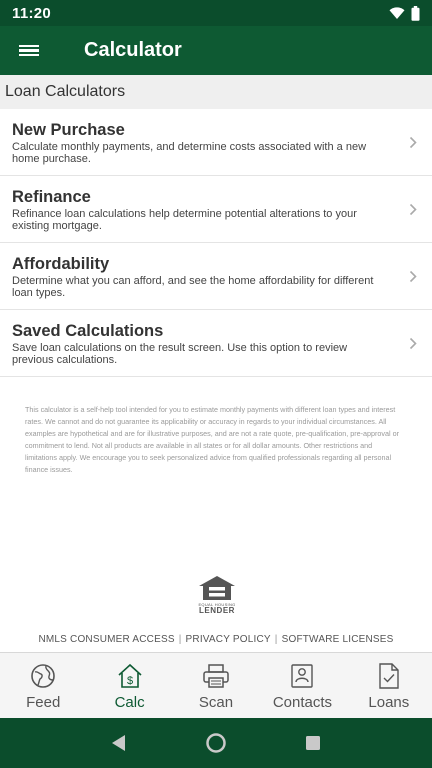 The image size is (432, 768). Describe the element at coordinates (216, 702) in the screenshot. I see `tab-label: Scan` at that location.